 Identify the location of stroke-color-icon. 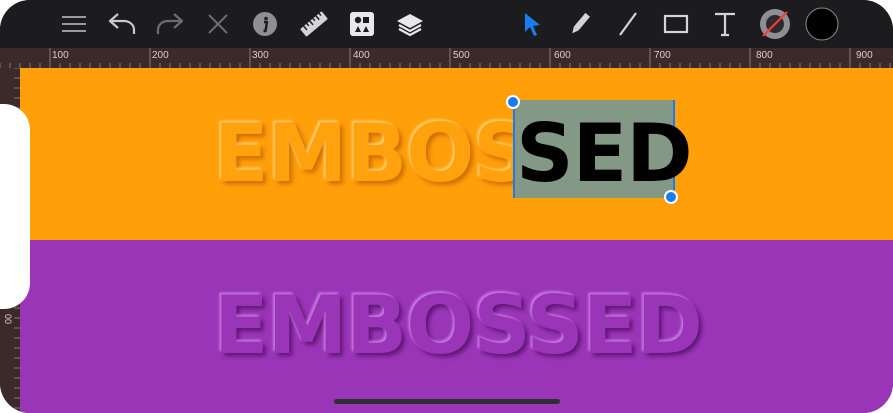
(775, 24).